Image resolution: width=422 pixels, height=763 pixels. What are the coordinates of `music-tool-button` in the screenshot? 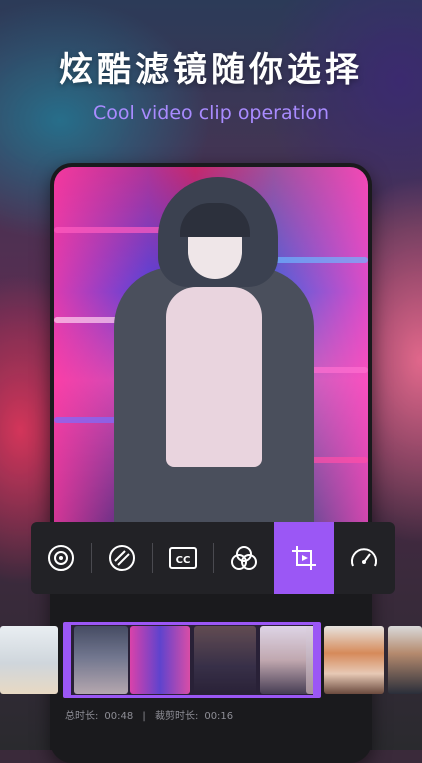 It's located at (61, 558).